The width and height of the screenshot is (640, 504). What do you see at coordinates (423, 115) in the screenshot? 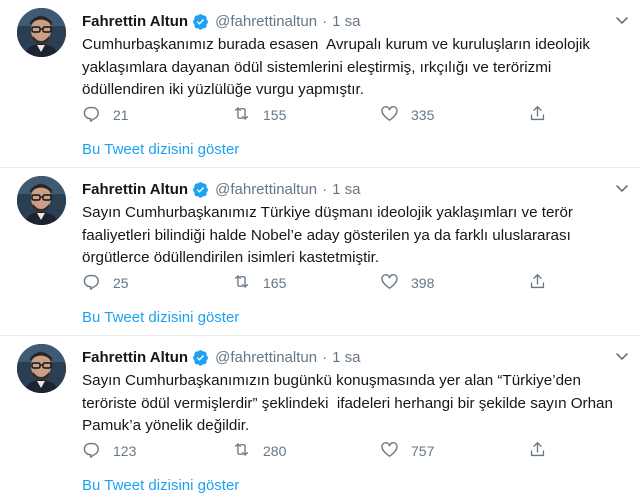
I see `like-count: 335` at bounding box center [423, 115].